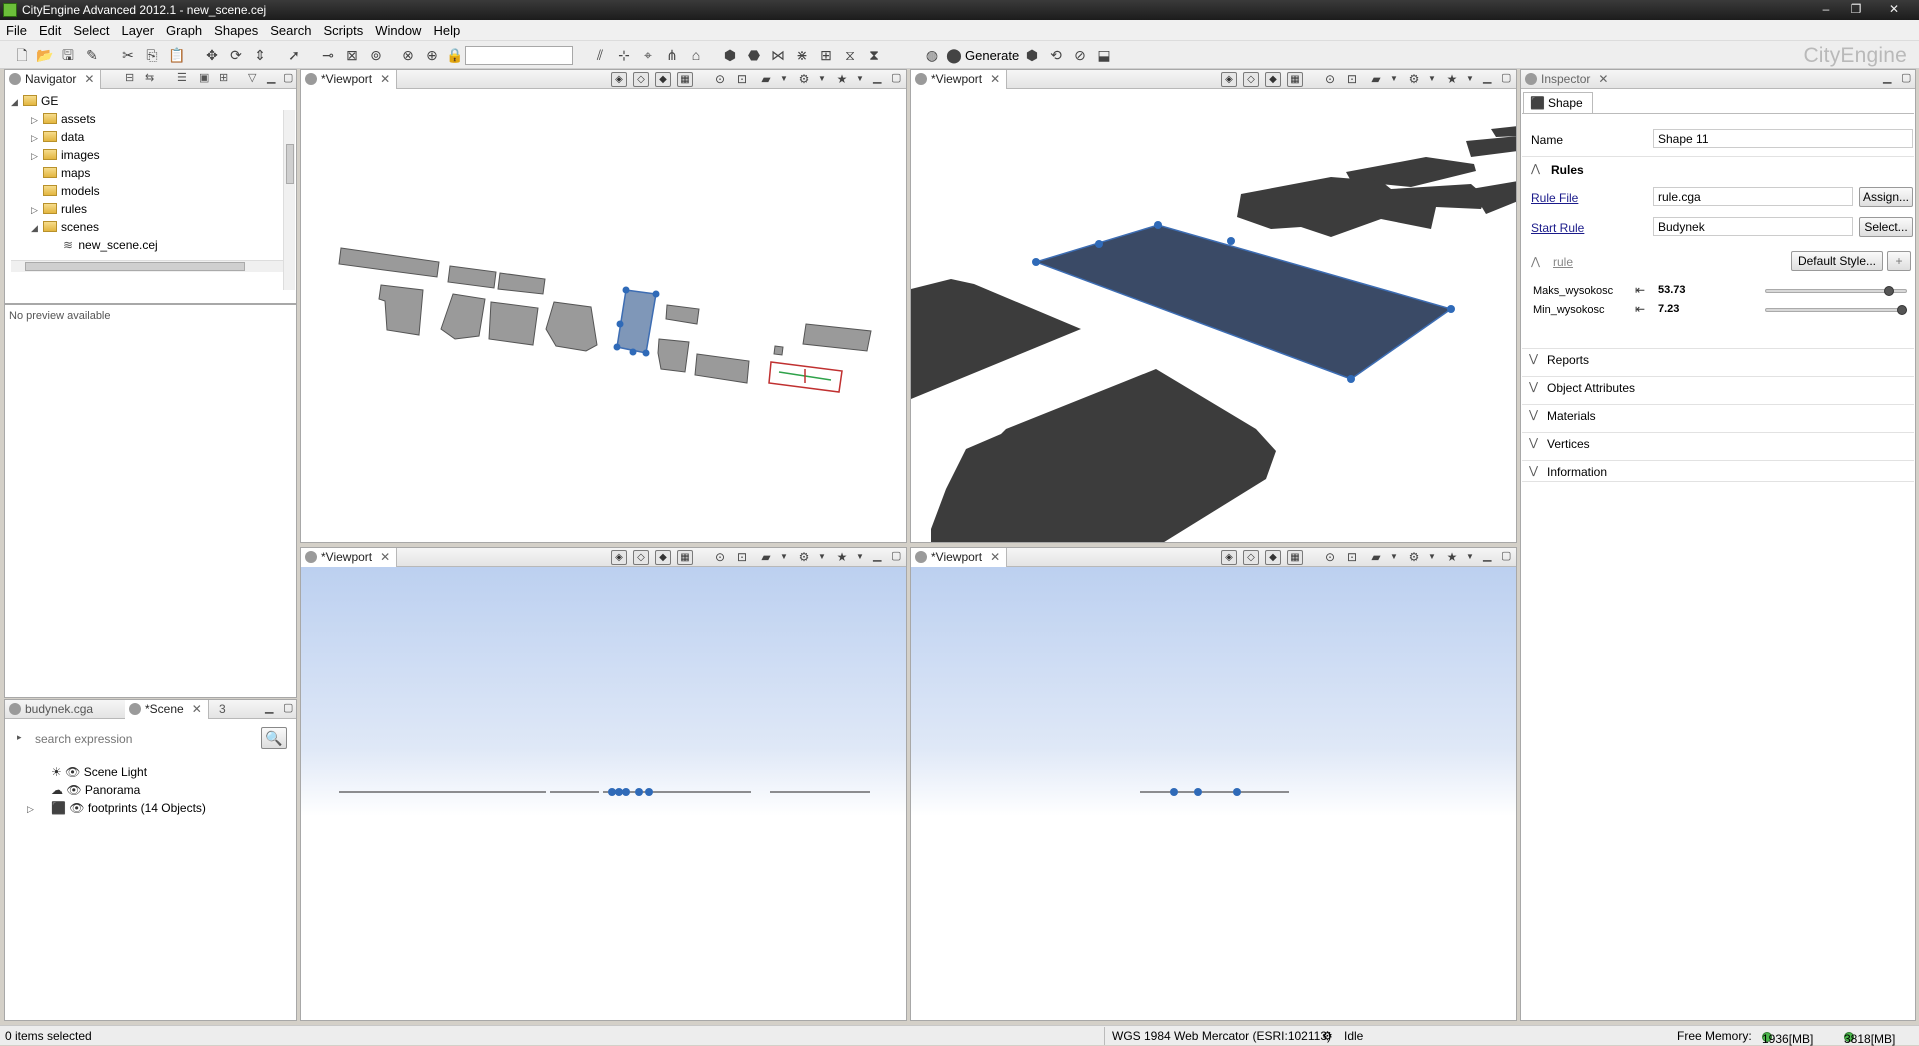  Describe the element at coordinates (53, 79) in the screenshot. I see `tab-navigator: Navigator ✕` at that location.